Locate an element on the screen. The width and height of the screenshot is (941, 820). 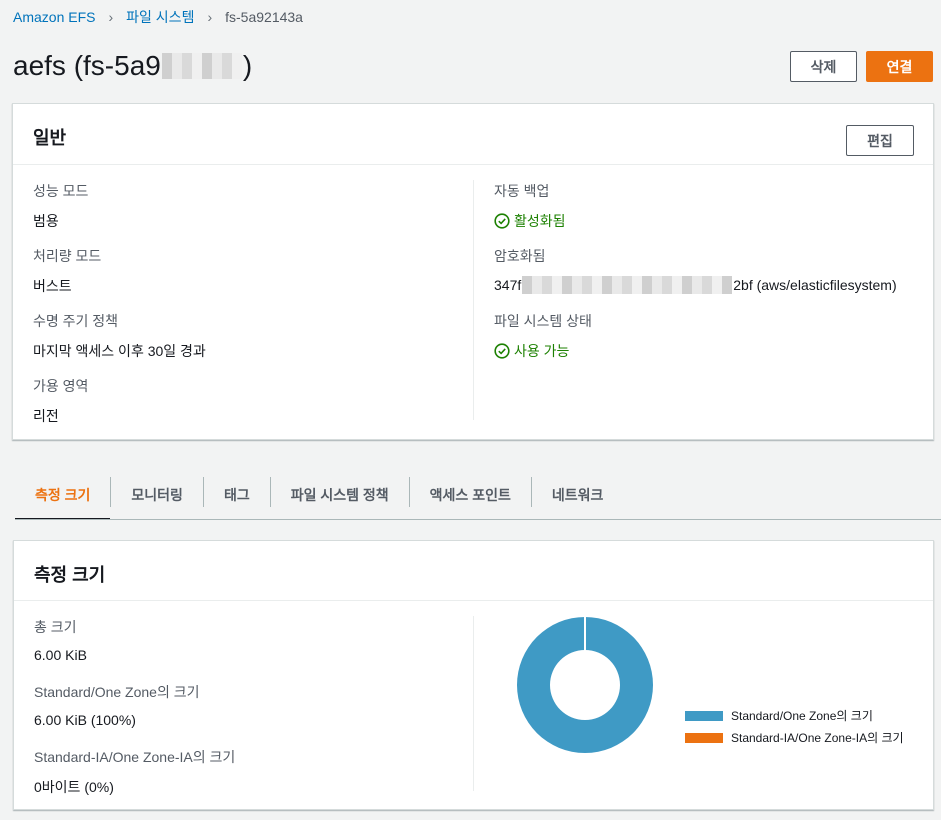
tab-monitoring: 모니터링 is located at coordinates (157, 495).